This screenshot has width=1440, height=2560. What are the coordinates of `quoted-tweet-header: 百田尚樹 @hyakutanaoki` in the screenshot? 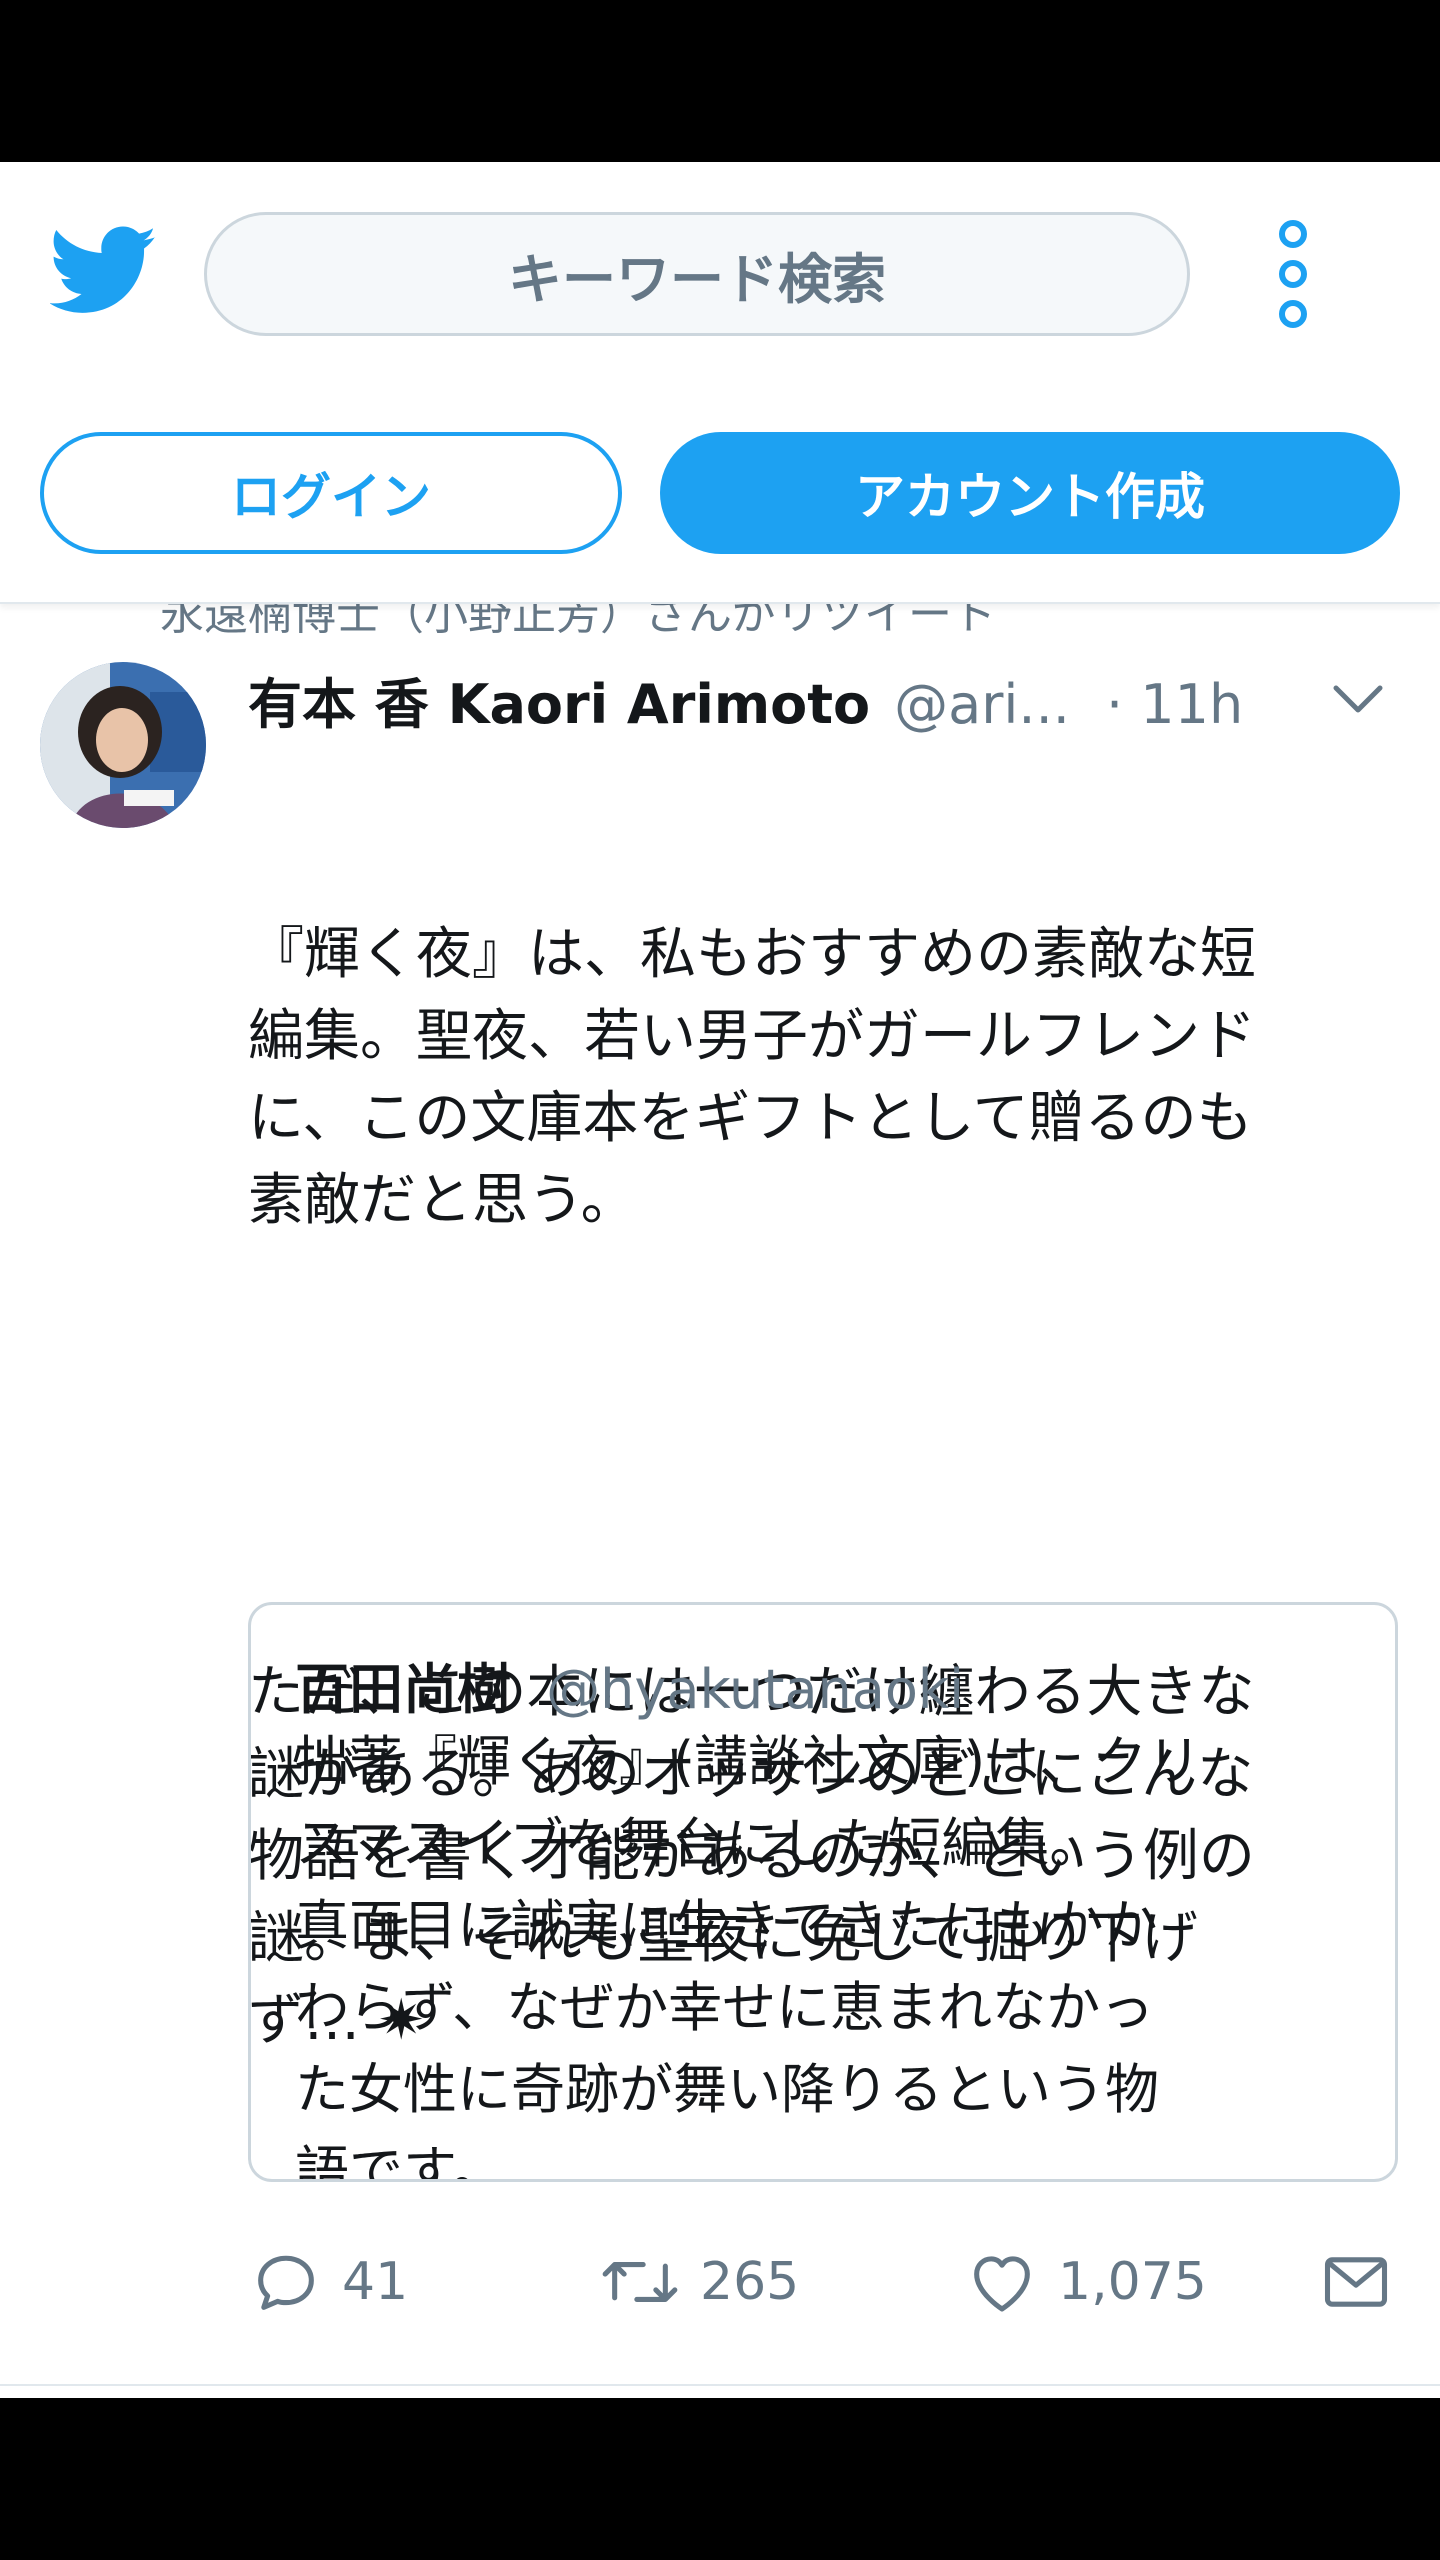 It's located at (629, 1684).